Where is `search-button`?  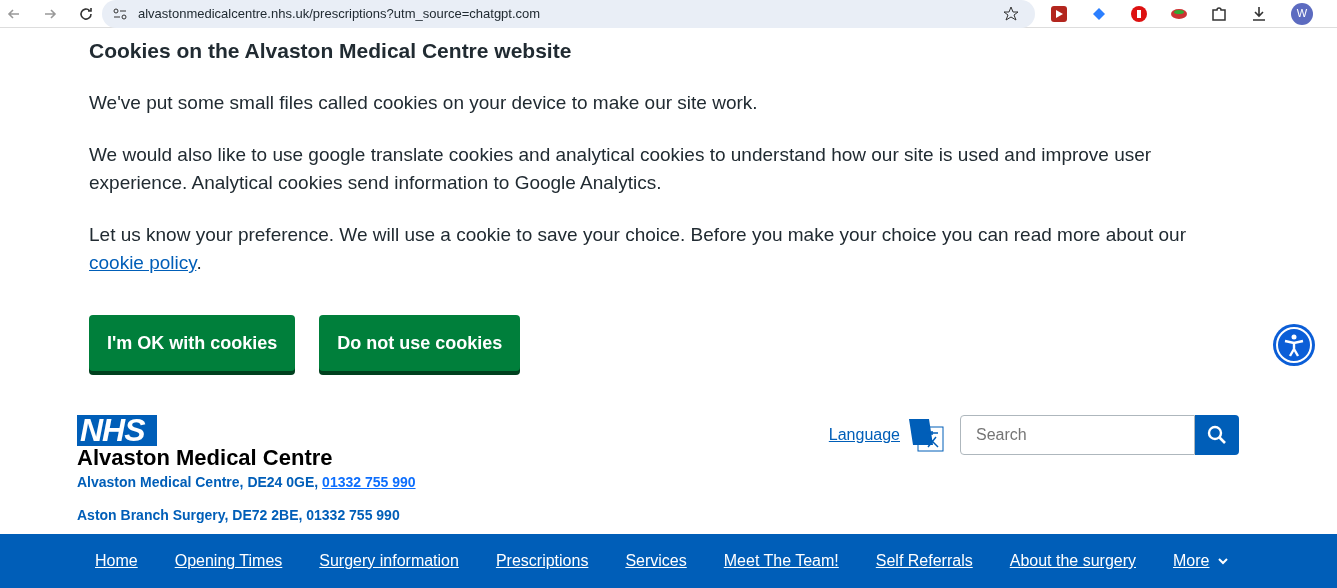 search-button is located at coordinates (1217, 435).